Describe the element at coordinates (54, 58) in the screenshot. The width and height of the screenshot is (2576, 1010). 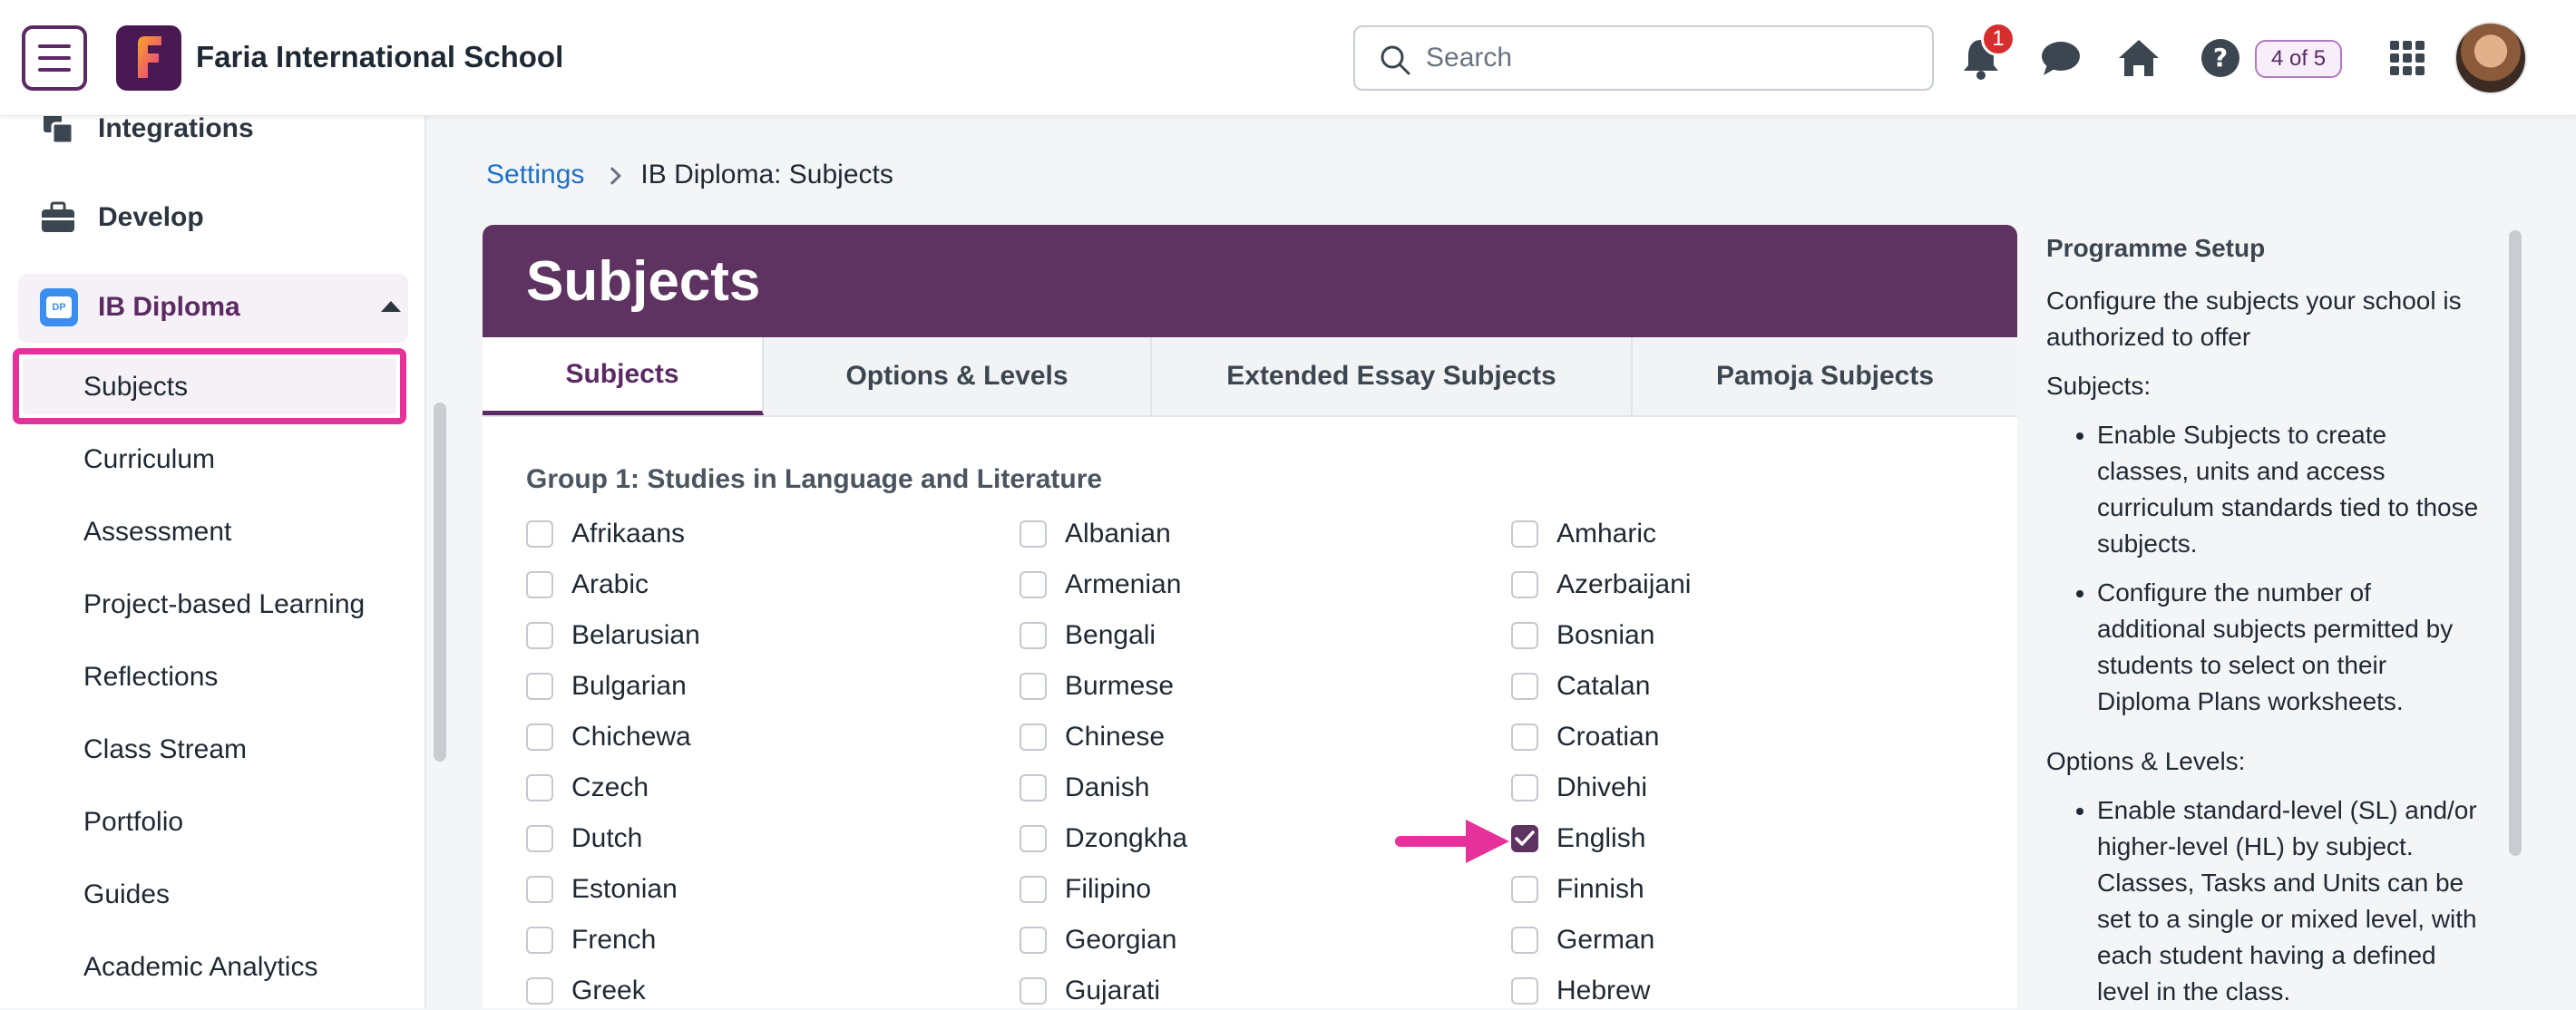
I see `menu-button` at that location.